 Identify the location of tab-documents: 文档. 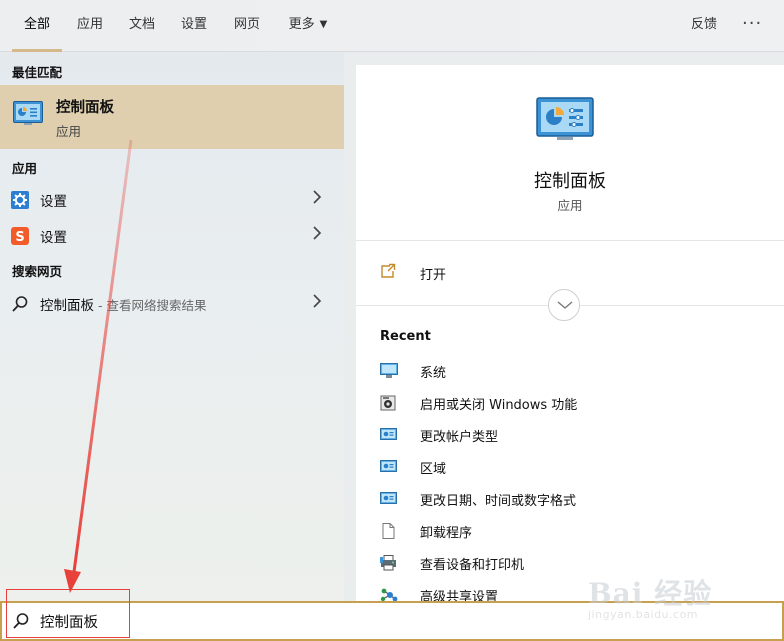
(142, 26).